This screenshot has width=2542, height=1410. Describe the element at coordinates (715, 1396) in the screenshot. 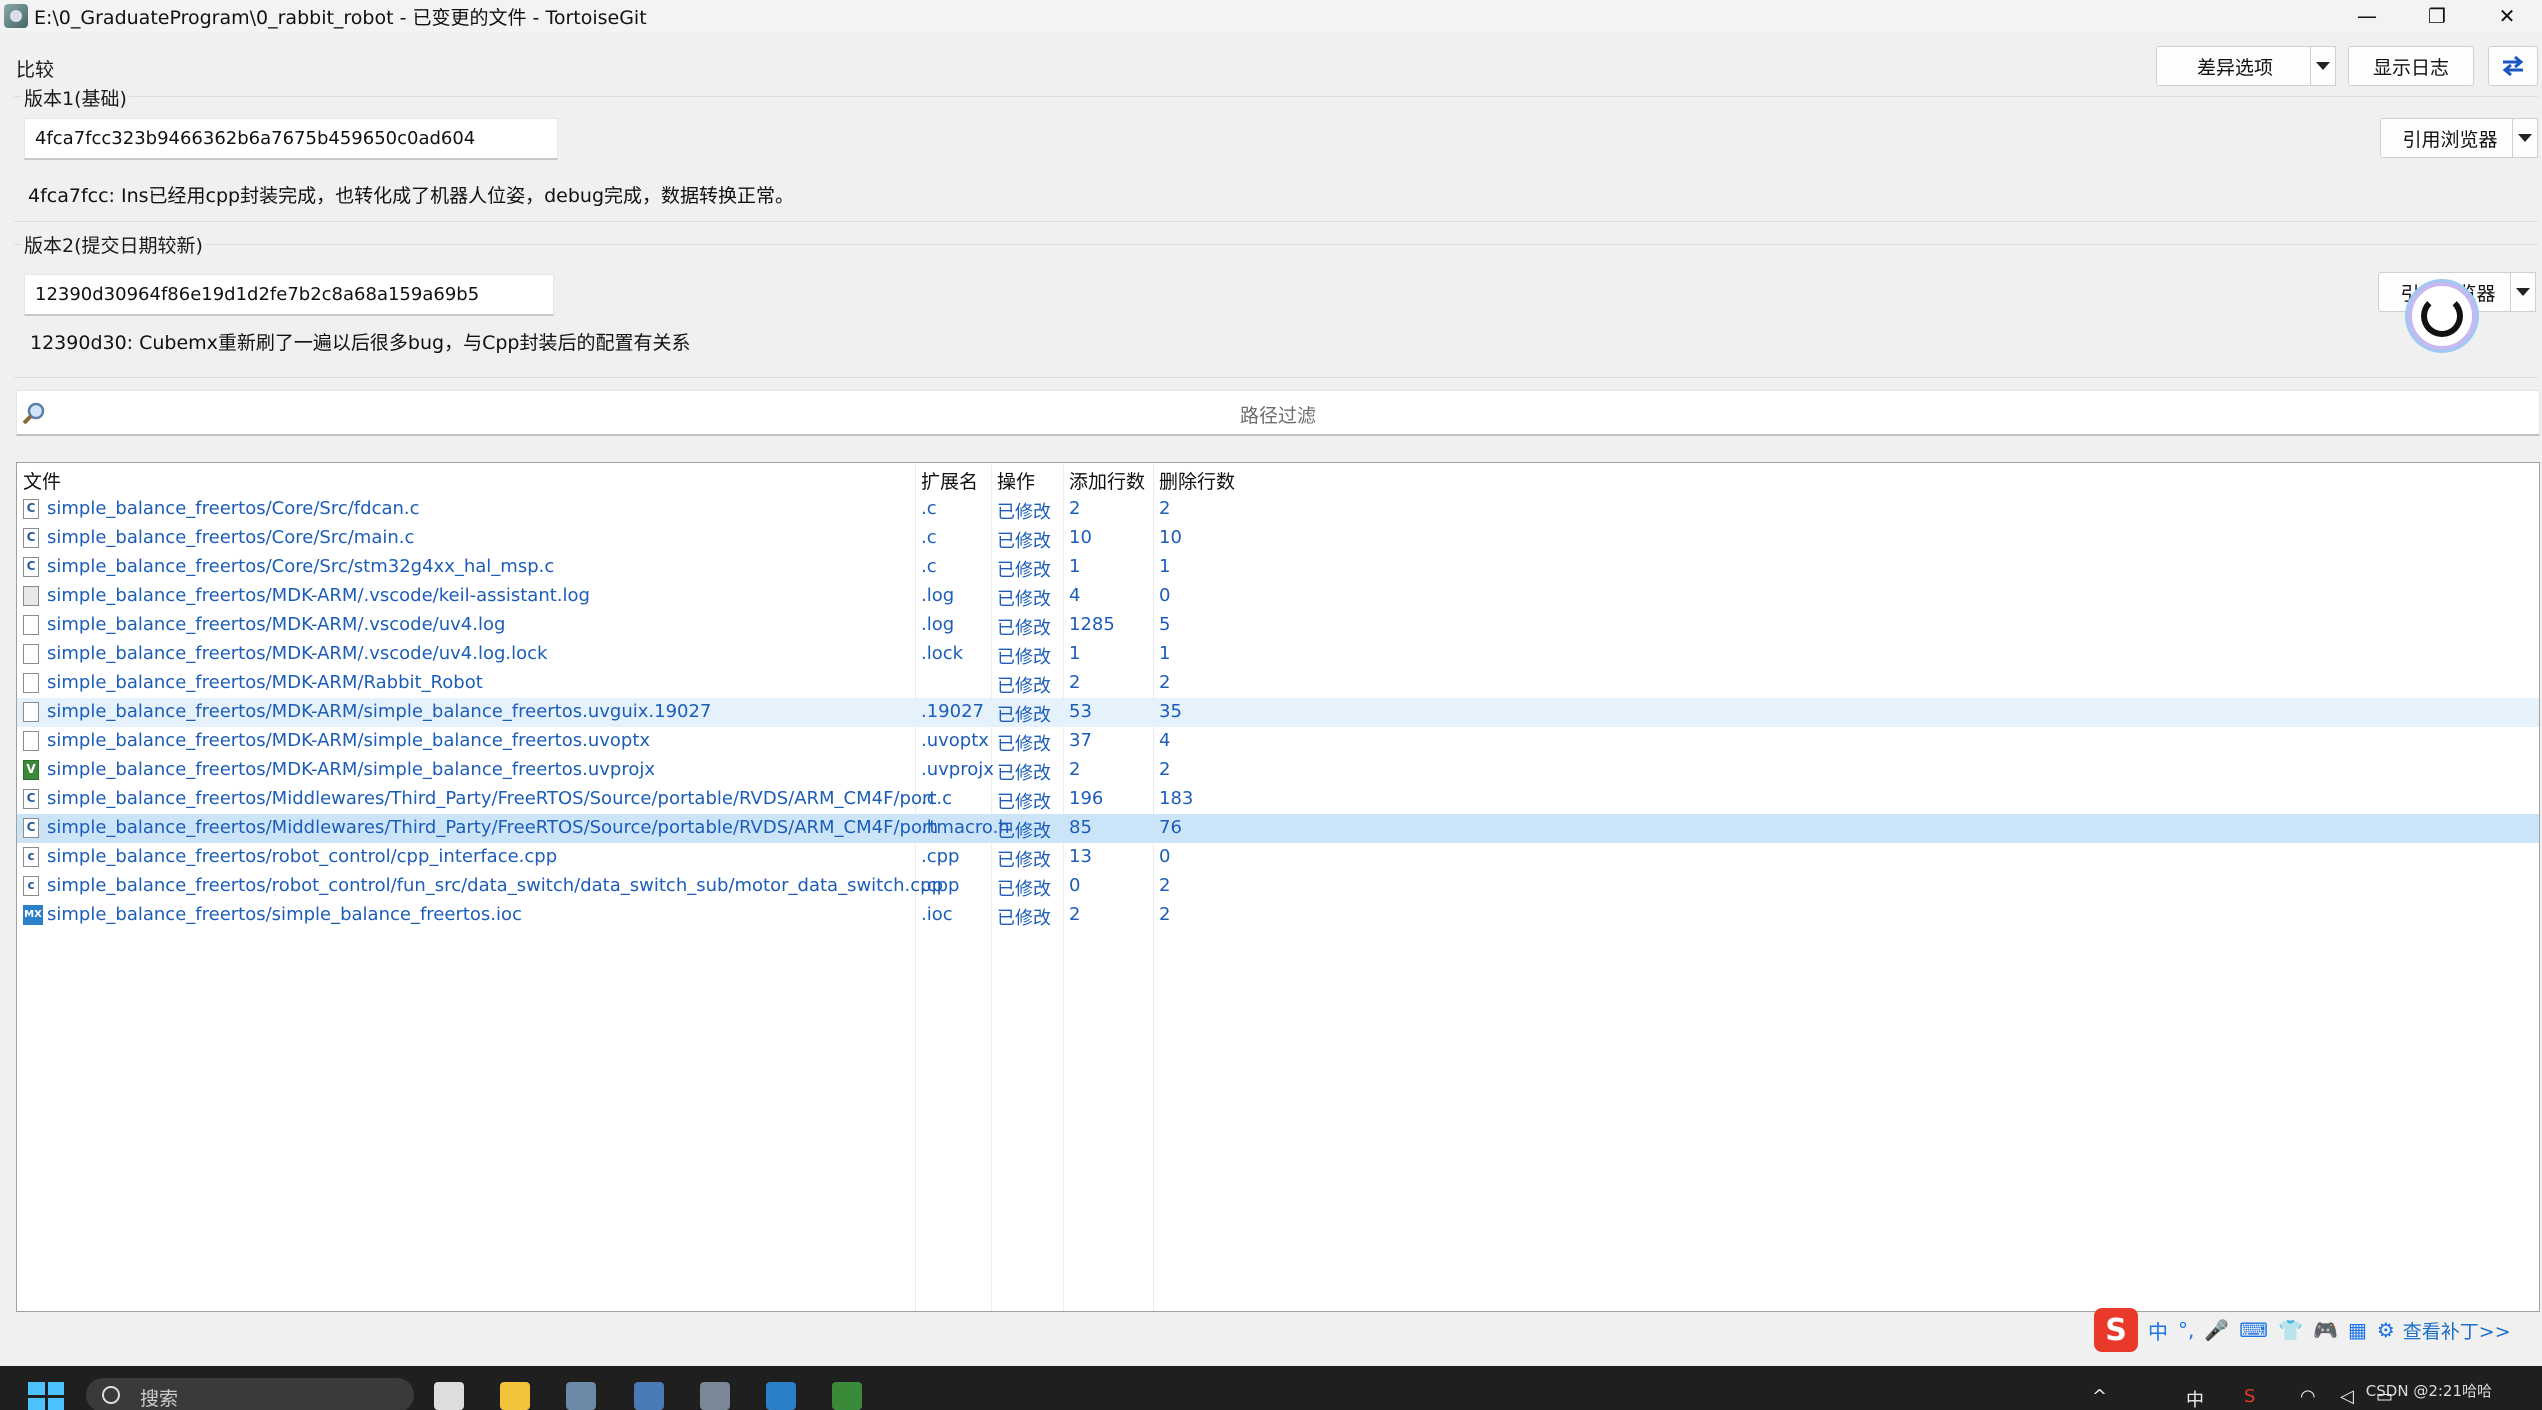

I see `settings-icon` at that location.